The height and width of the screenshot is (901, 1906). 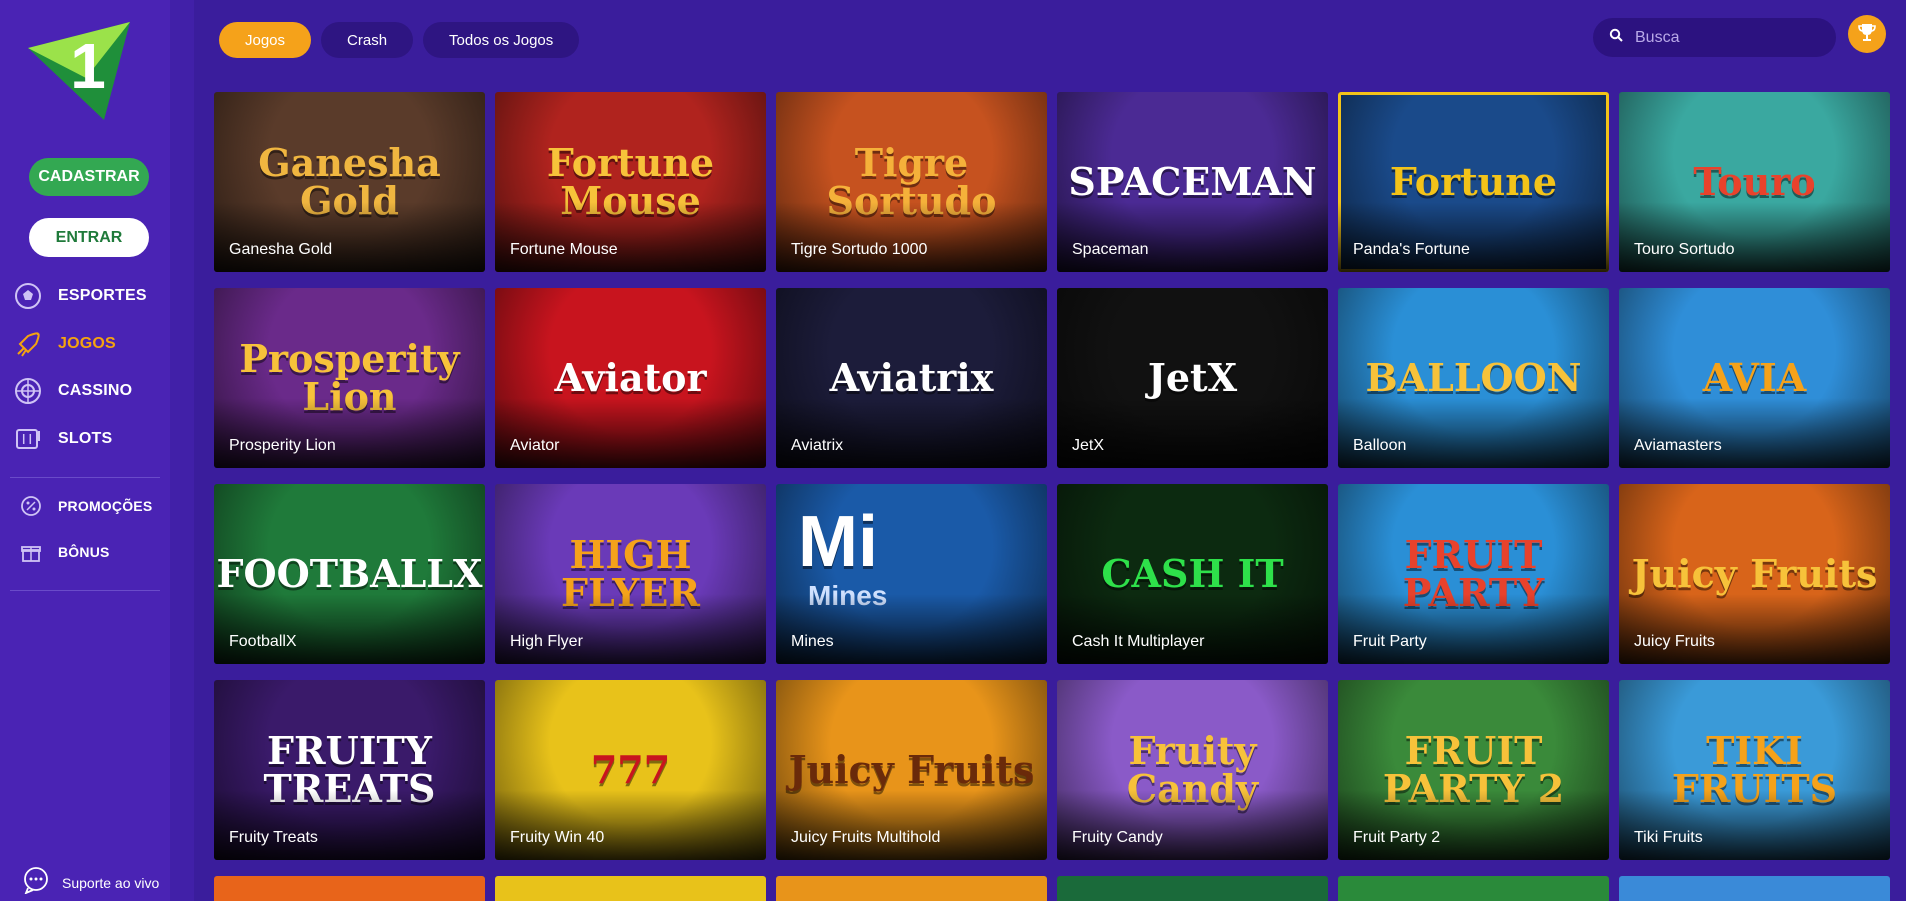 I want to click on game-card: CASH IT Cash It Multiplayer, so click(x=1192, y=574).